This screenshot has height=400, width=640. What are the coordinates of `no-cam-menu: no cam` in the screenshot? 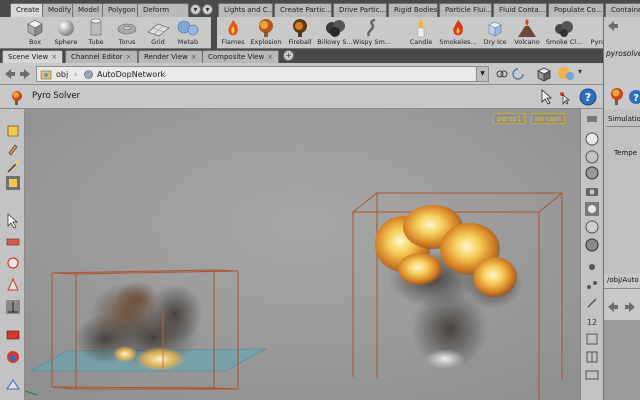 It's located at (548, 118).